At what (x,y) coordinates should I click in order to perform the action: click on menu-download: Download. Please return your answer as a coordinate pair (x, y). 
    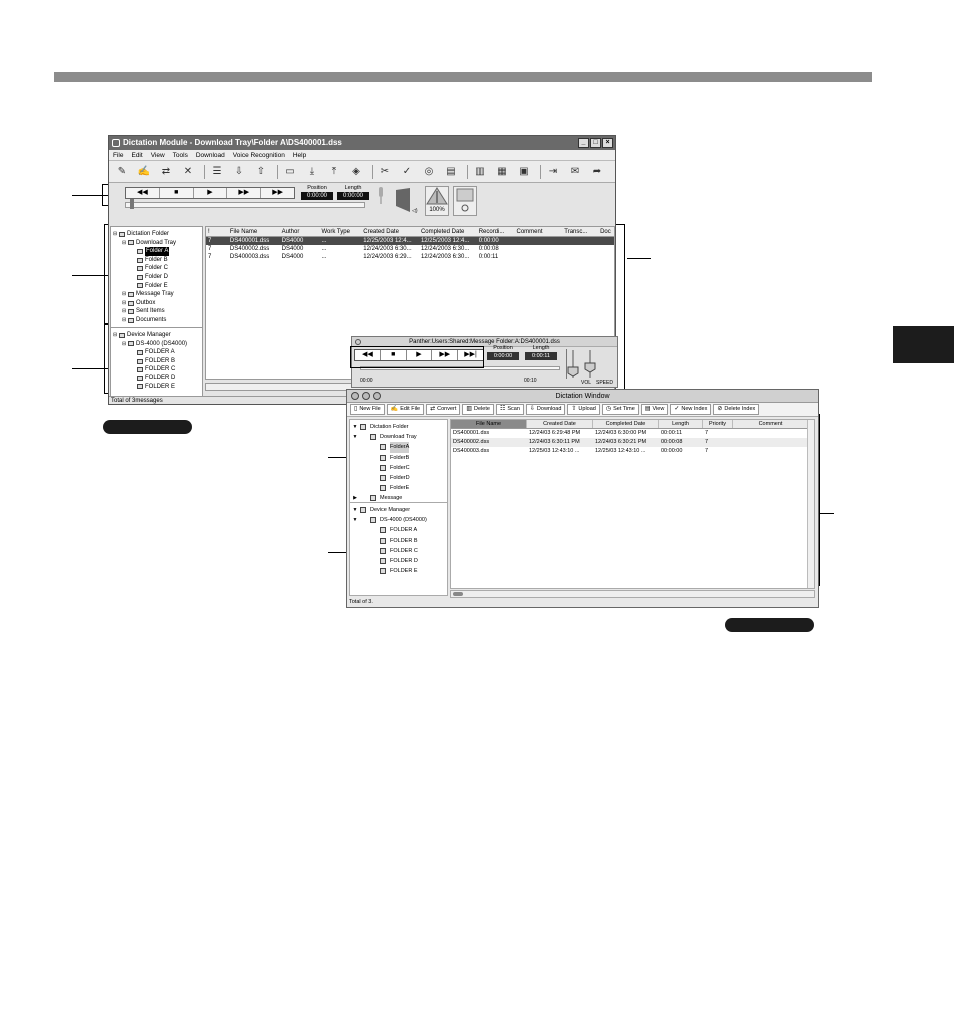
    Looking at the image, I should click on (210, 155).